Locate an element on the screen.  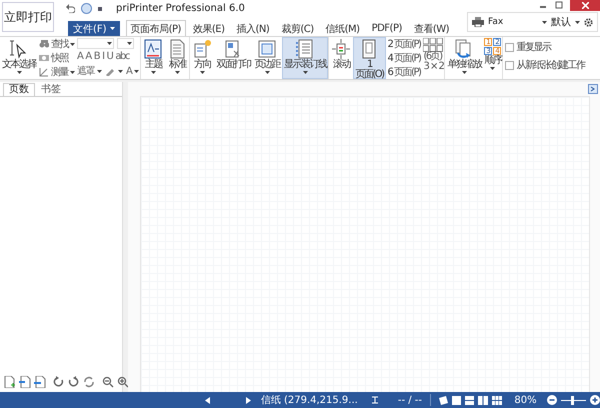
scroll-left-icon is located at coordinates (207, 400).